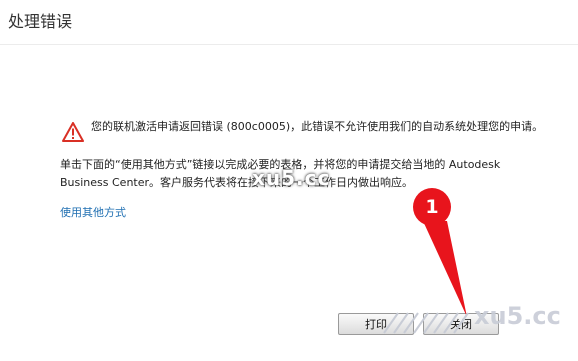 The height and width of the screenshot is (361, 578). What do you see at coordinates (291, 178) in the screenshot?
I see `watermark-text: xu5.cc` at bounding box center [291, 178].